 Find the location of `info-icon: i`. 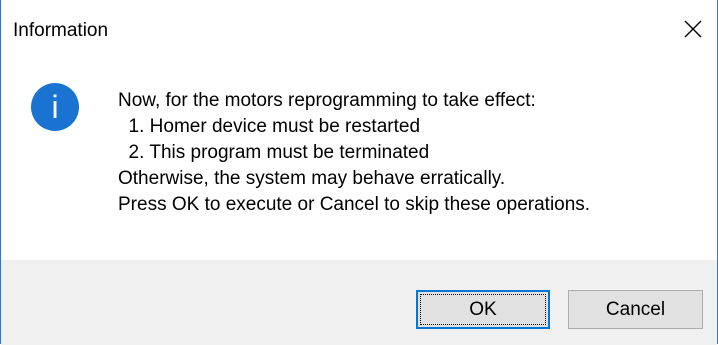

info-icon: i is located at coordinates (55, 107).